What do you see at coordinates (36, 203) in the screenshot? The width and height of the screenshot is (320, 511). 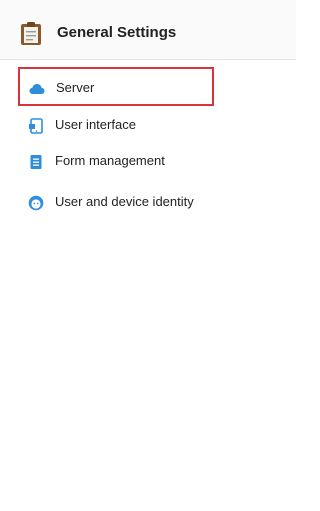 I see `face-icon` at bounding box center [36, 203].